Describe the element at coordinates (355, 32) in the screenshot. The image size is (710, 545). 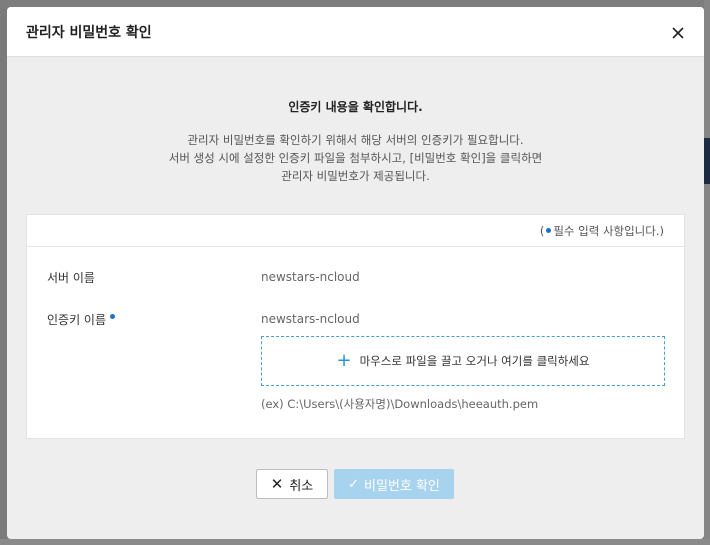
I see `dialog-header: 관리자 비밀번호 확인` at that location.